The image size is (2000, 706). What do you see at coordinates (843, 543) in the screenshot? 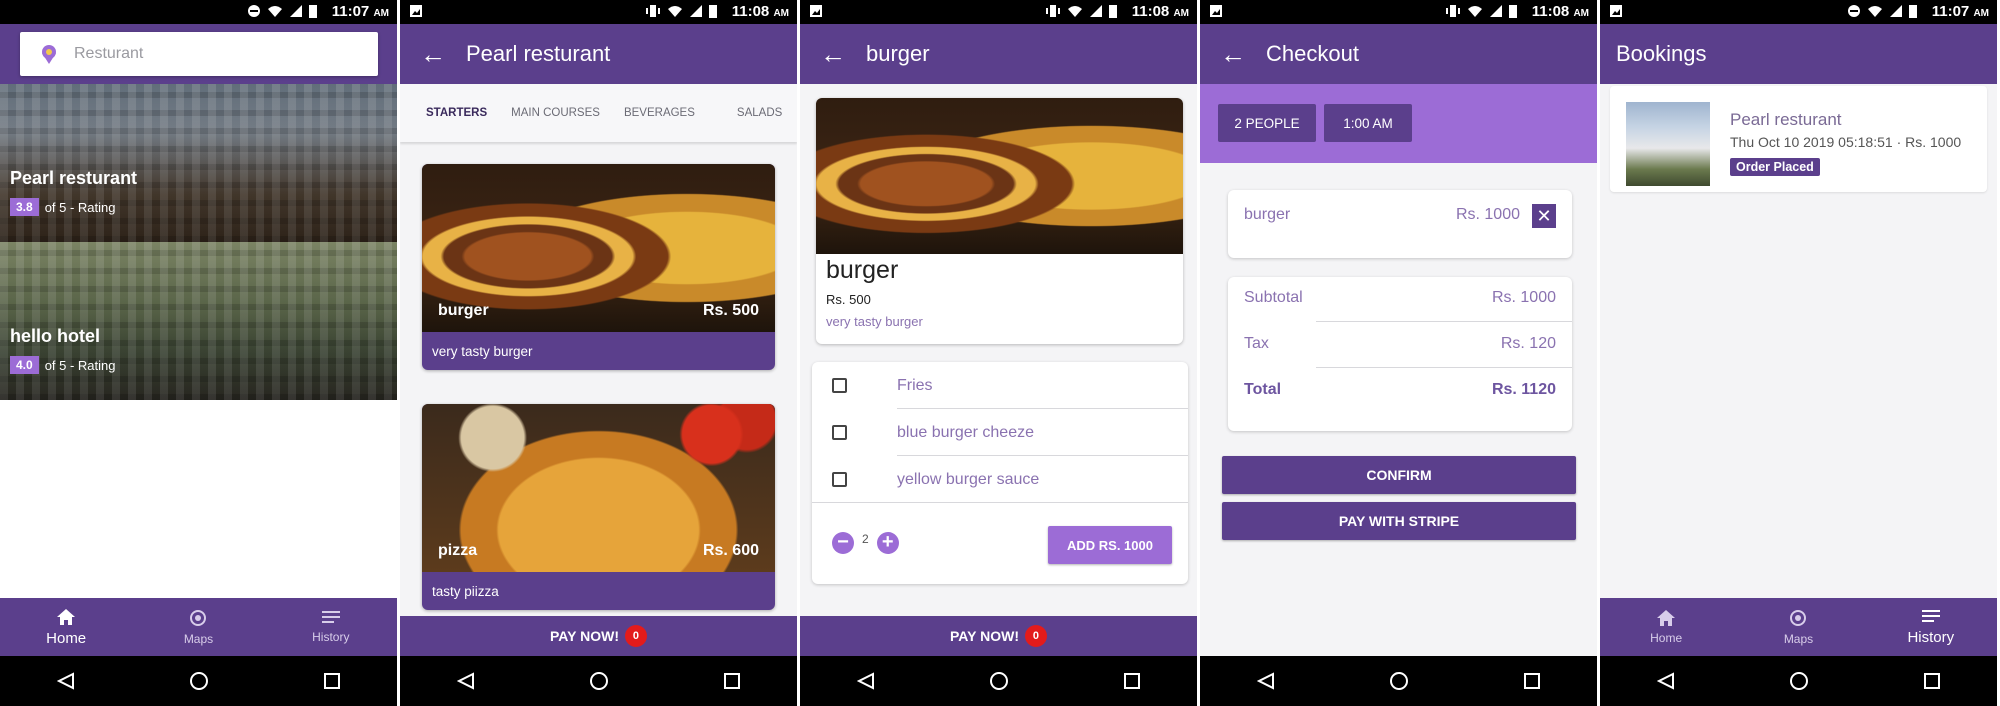
I see `decrease-button: −` at bounding box center [843, 543].